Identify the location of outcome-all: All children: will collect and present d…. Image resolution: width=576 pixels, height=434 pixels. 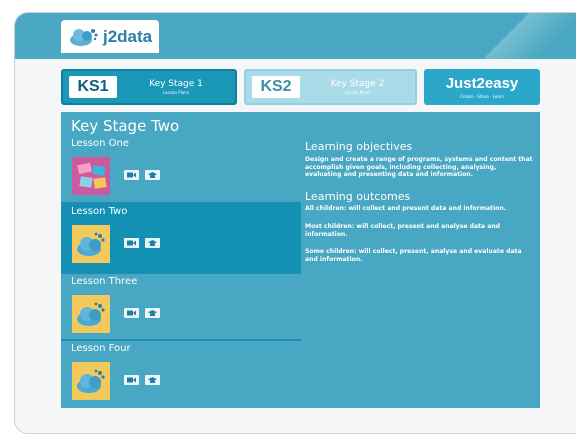
(406, 209).